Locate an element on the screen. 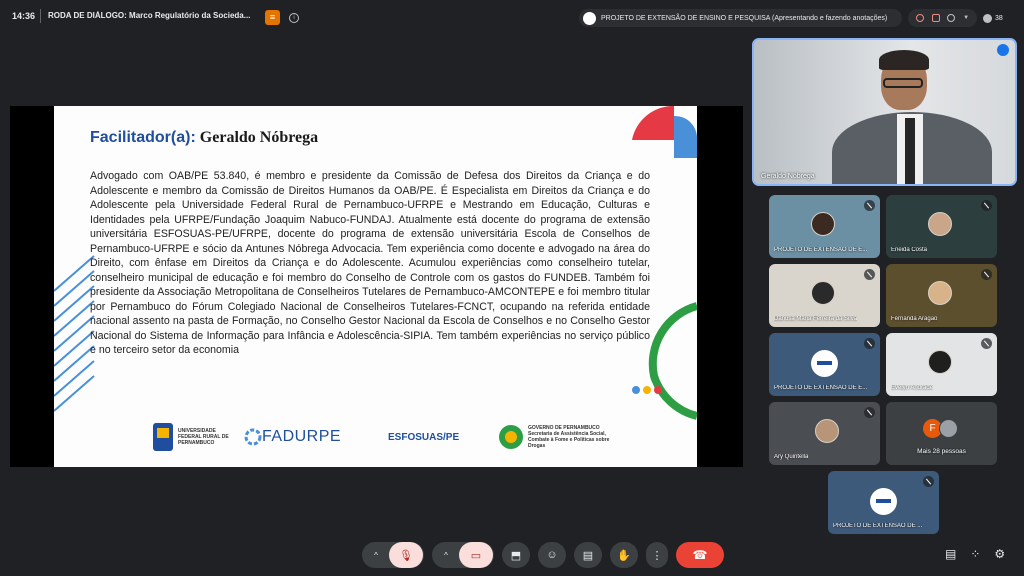 This screenshot has width=1024, height=576. fadurpe-emblem is located at coordinates (253, 437).